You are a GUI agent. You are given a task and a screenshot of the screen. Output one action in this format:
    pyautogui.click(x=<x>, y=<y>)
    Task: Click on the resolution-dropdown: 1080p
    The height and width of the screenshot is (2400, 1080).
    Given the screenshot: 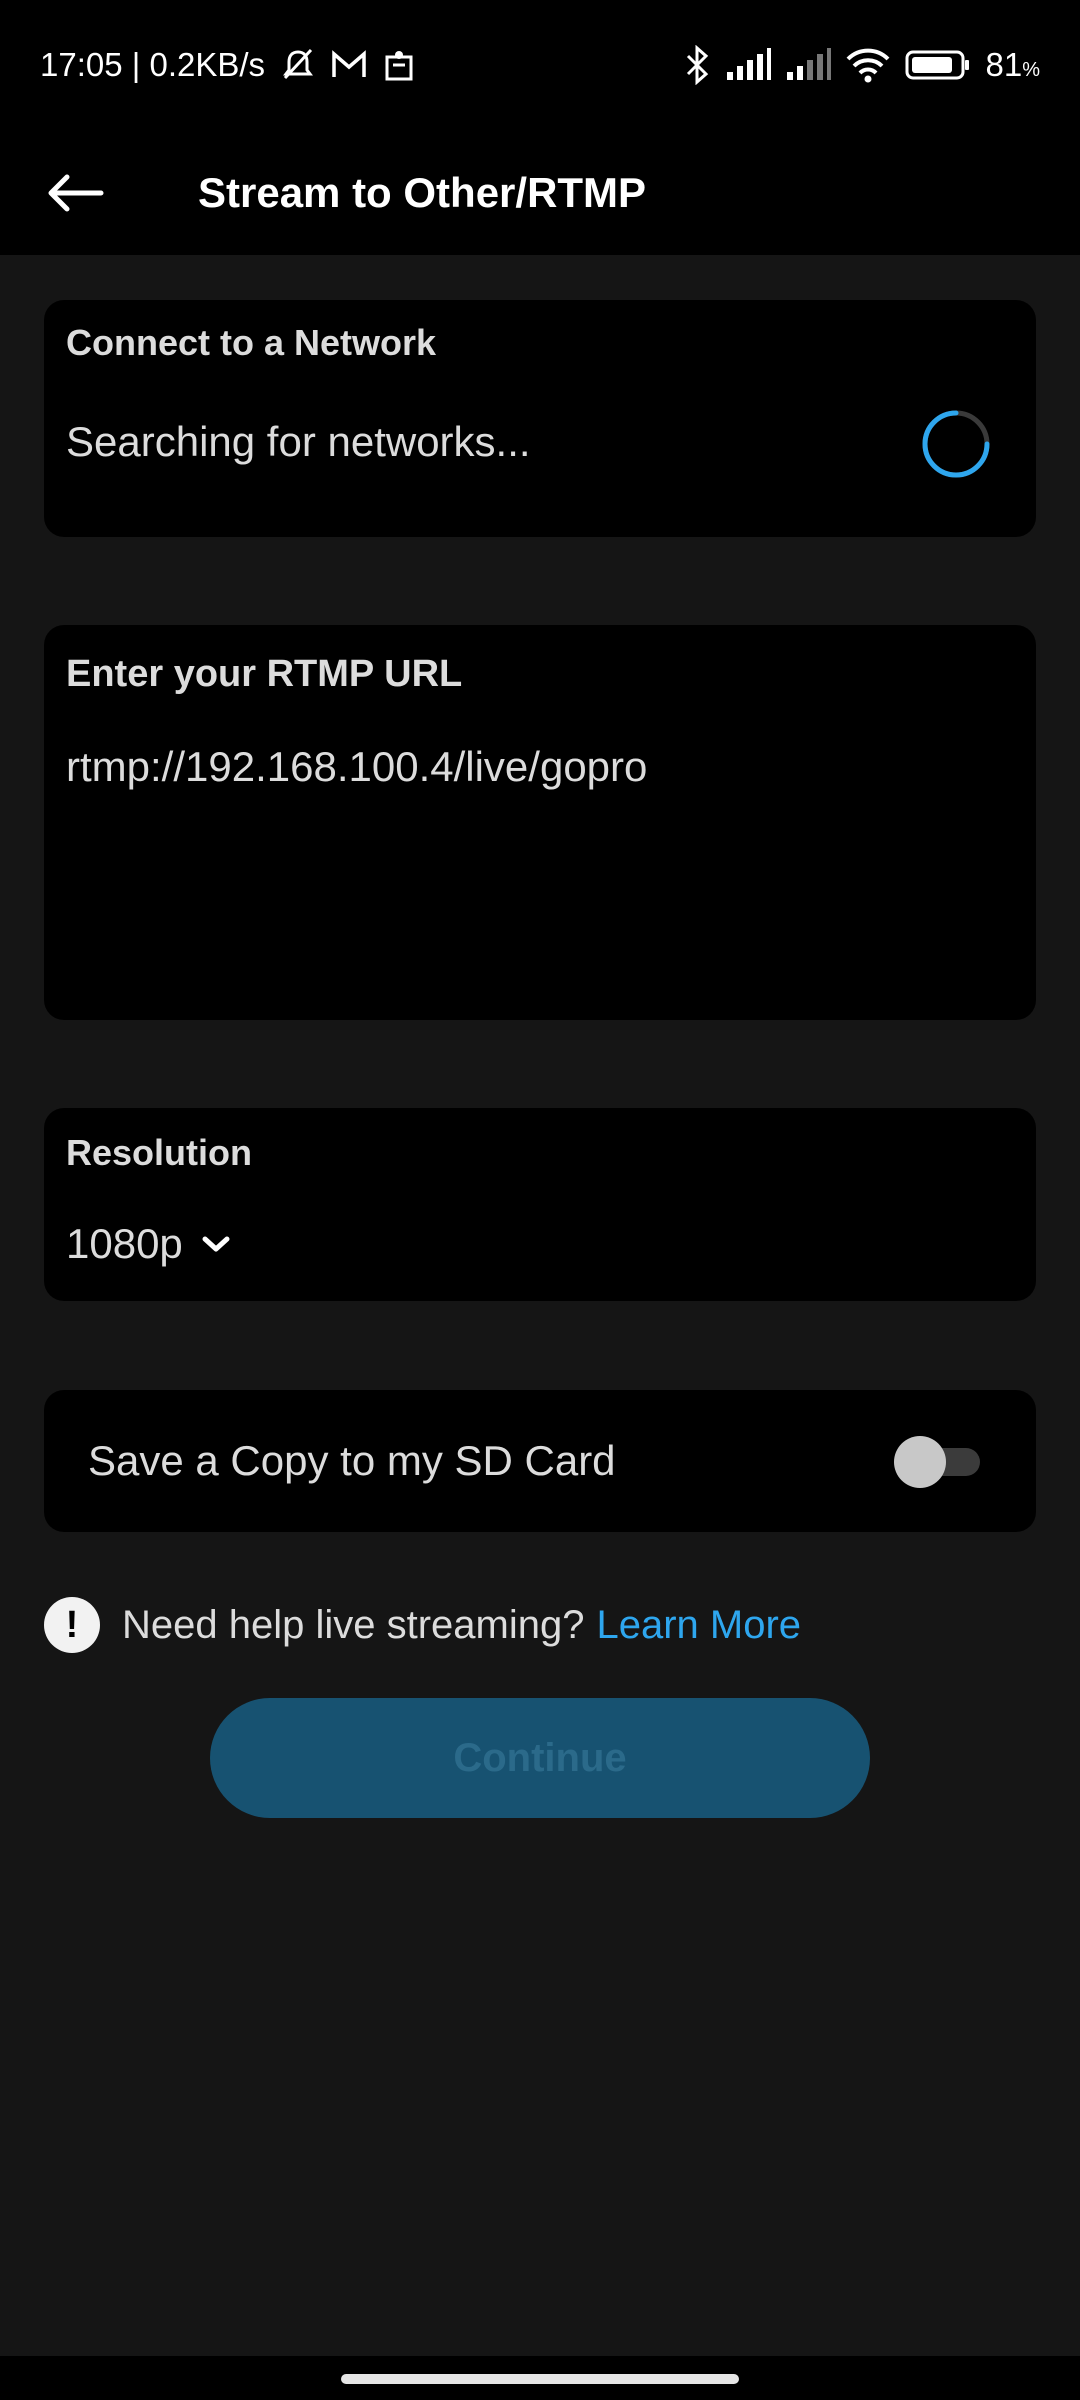 What is the action you would take?
    pyautogui.click(x=148, y=1244)
    